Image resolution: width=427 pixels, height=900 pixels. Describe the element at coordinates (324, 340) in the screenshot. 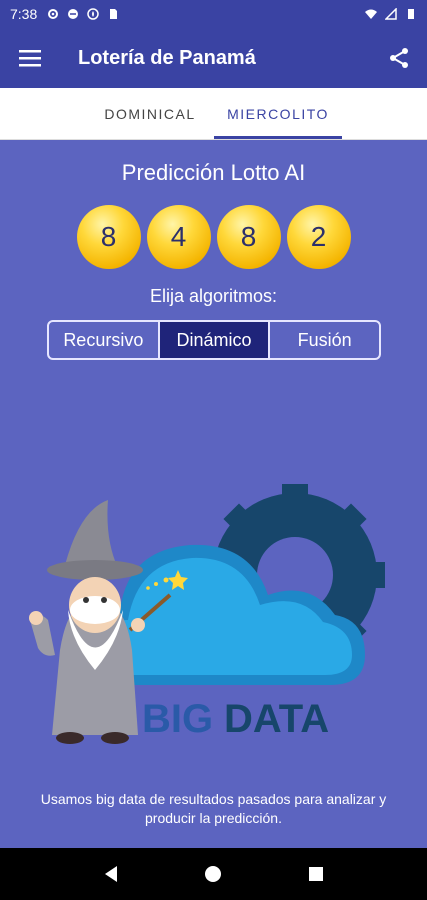

I see `algorithm-option-fusion: Fusión` at that location.